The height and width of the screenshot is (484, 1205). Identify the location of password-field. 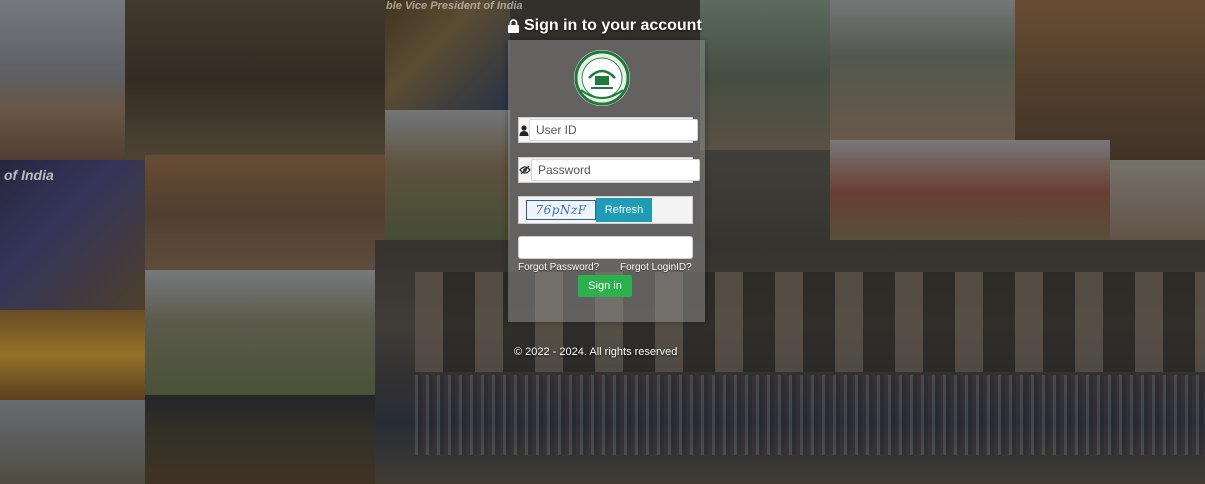
(609, 170).